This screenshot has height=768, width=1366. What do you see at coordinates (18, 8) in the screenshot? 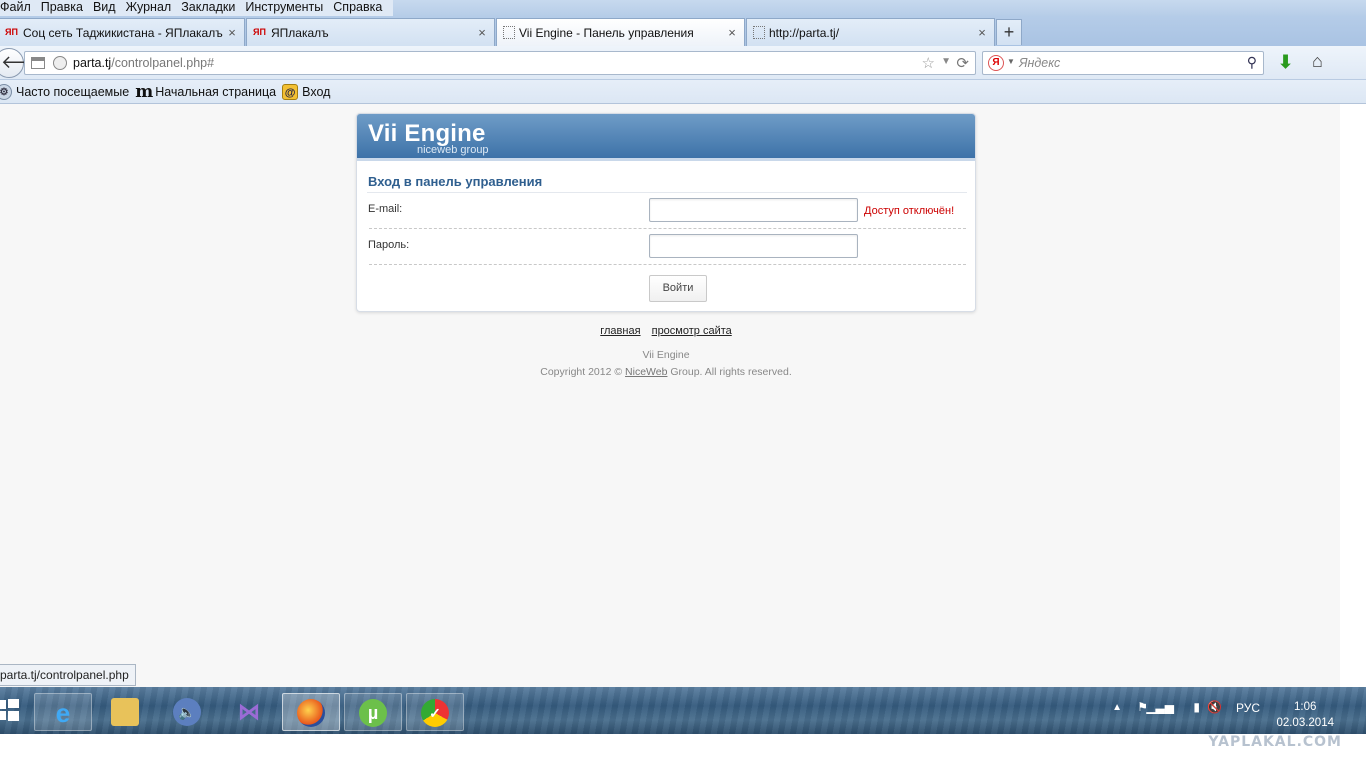
I see `menu-file: Файл` at bounding box center [18, 8].